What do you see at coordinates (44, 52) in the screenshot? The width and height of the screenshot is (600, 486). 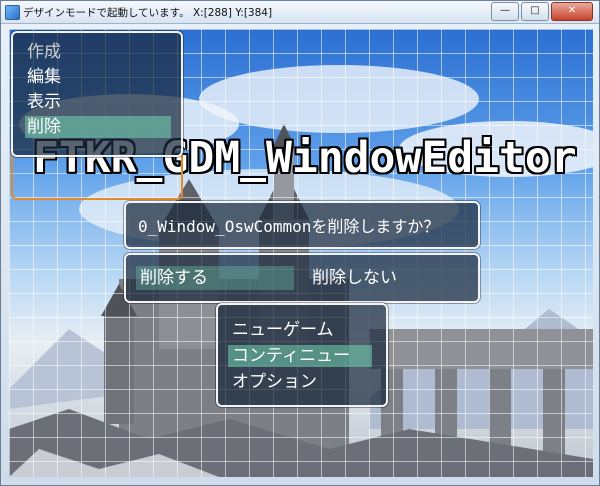 I see `menu-item-create: 作成` at bounding box center [44, 52].